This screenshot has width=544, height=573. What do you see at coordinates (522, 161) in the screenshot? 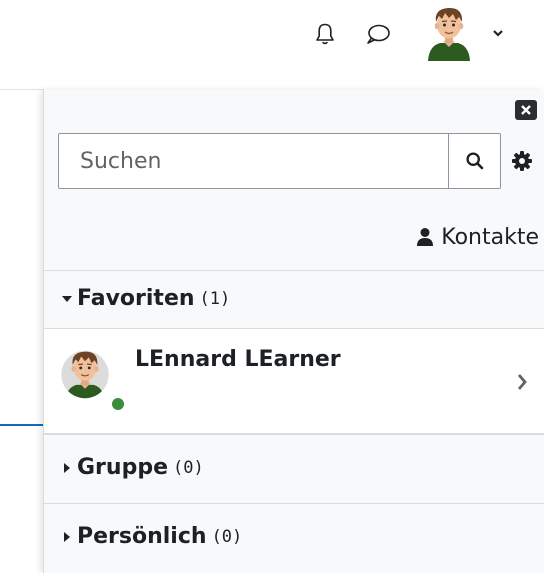
I see `gear-icon` at bounding box center [522, 161].